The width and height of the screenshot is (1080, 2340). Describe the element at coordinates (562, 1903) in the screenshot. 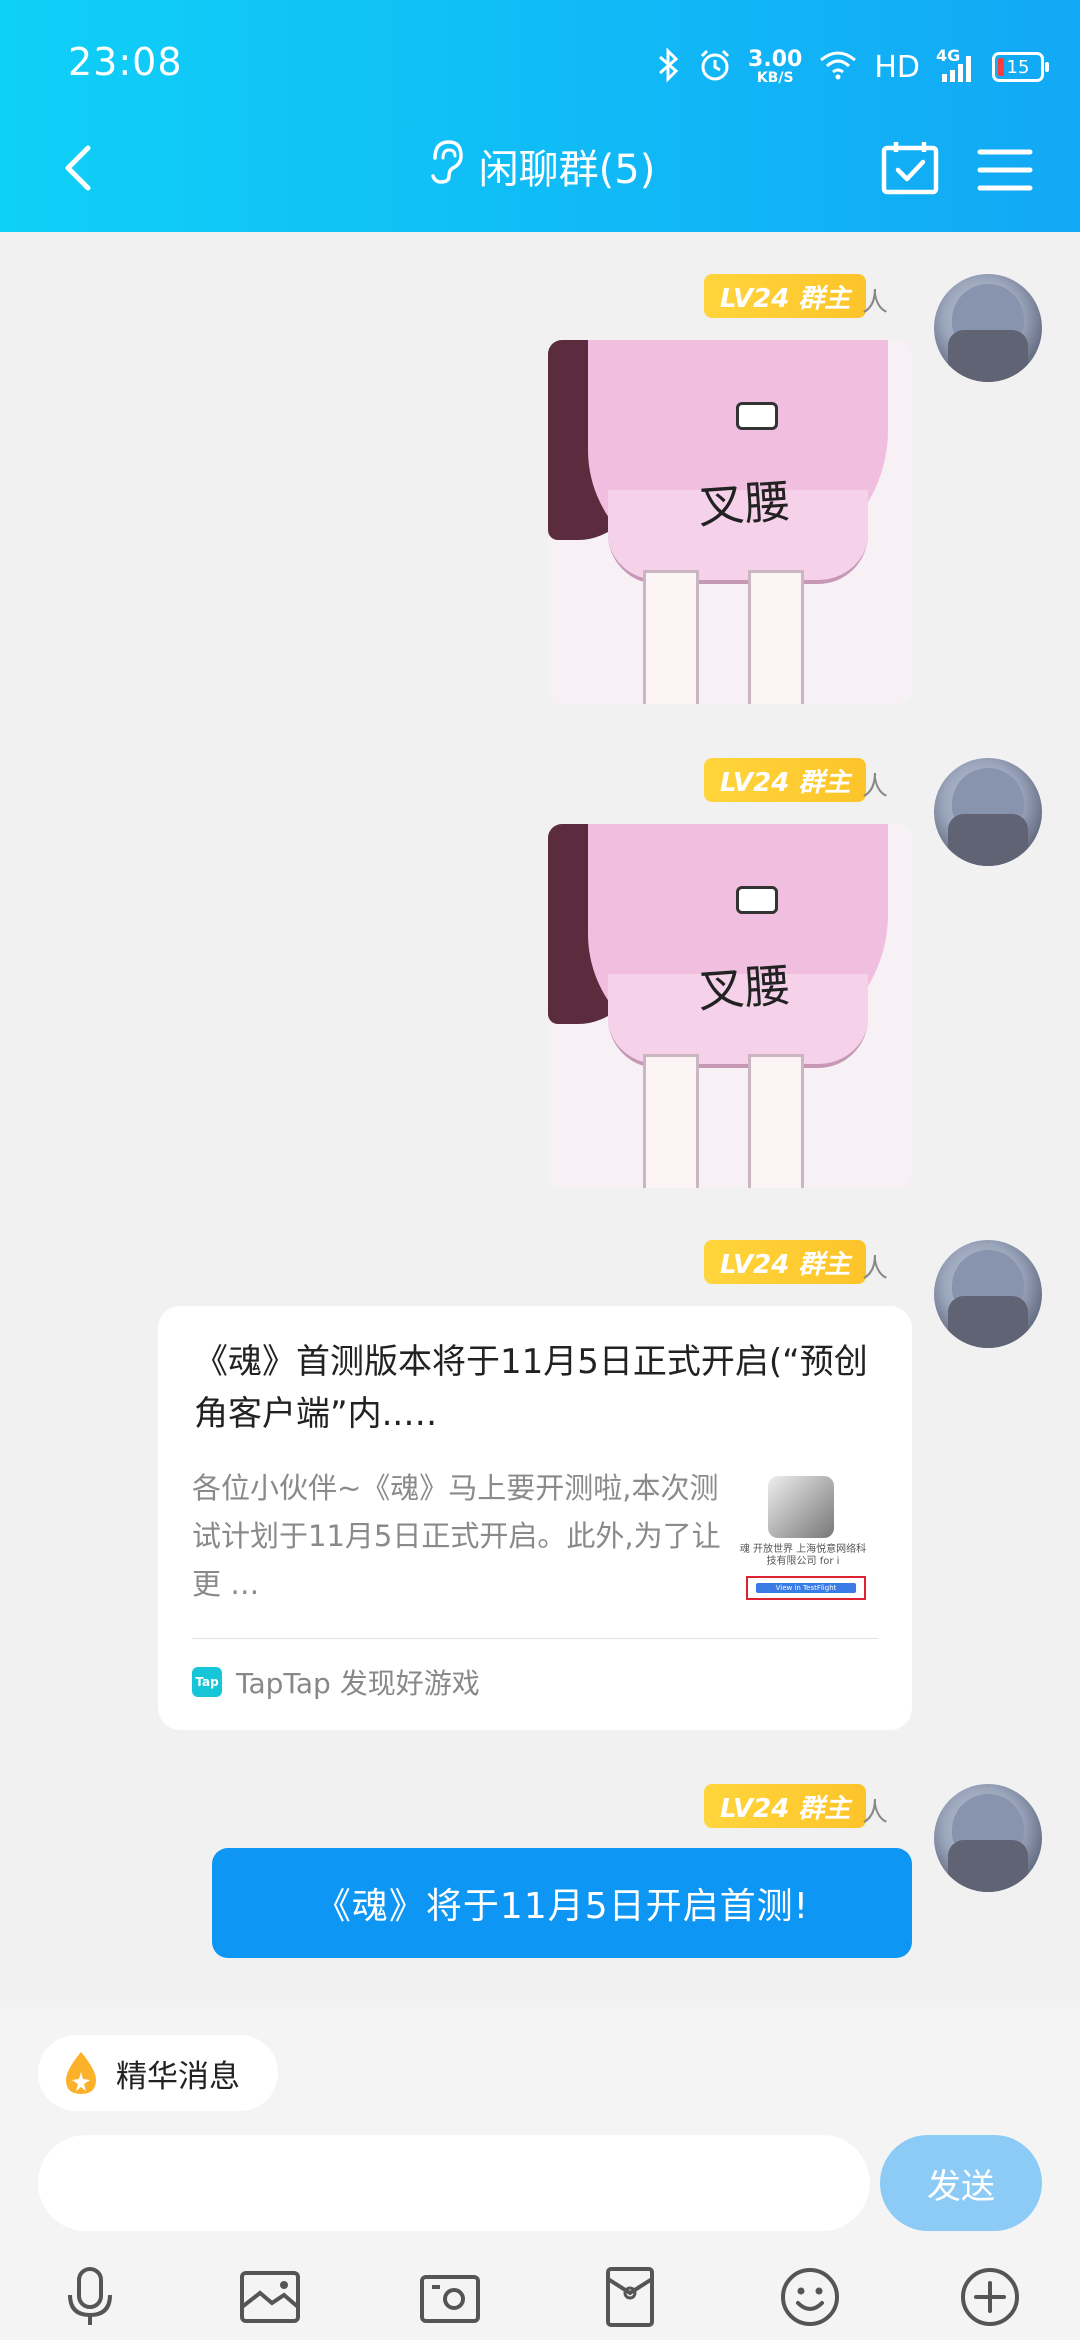

I see `text-message-bubble: 《魂》将于11月5日开启首测!` at that location.